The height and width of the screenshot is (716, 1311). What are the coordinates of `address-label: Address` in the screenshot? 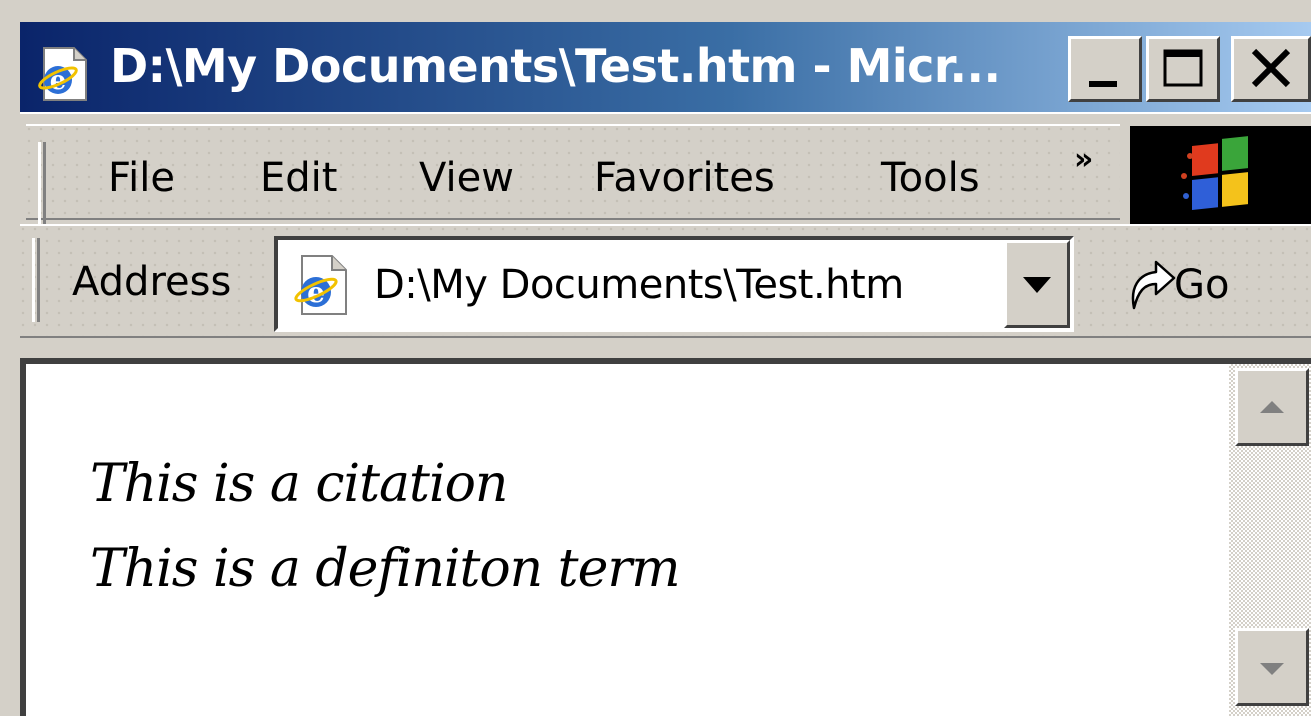 It's located at (152, 282).